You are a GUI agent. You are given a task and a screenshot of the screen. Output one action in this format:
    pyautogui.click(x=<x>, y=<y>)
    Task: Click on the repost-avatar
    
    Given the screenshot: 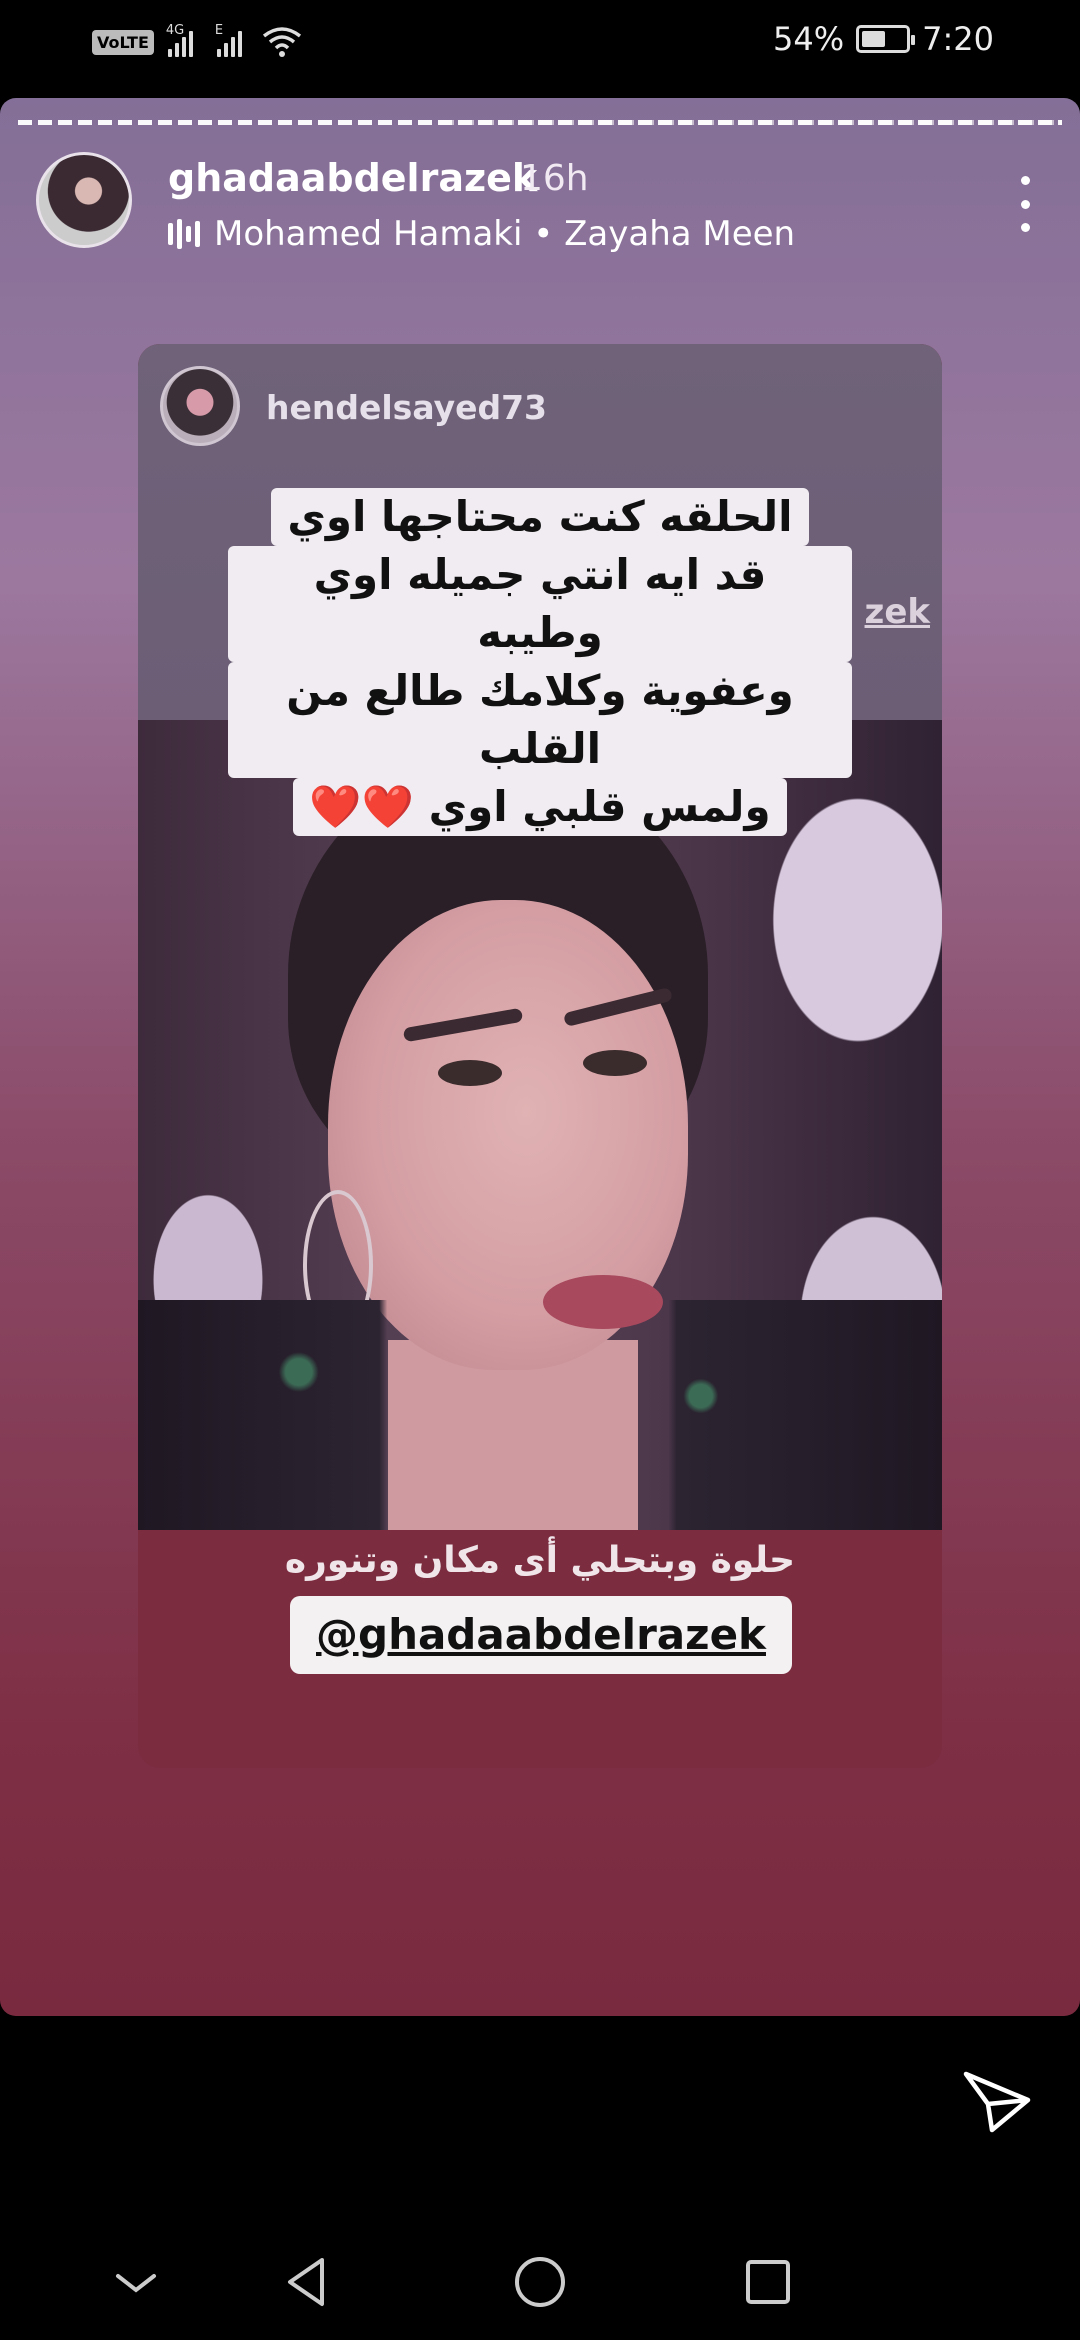 What is the action you would take?
    pyautogui.click(x=200, y=406)
    